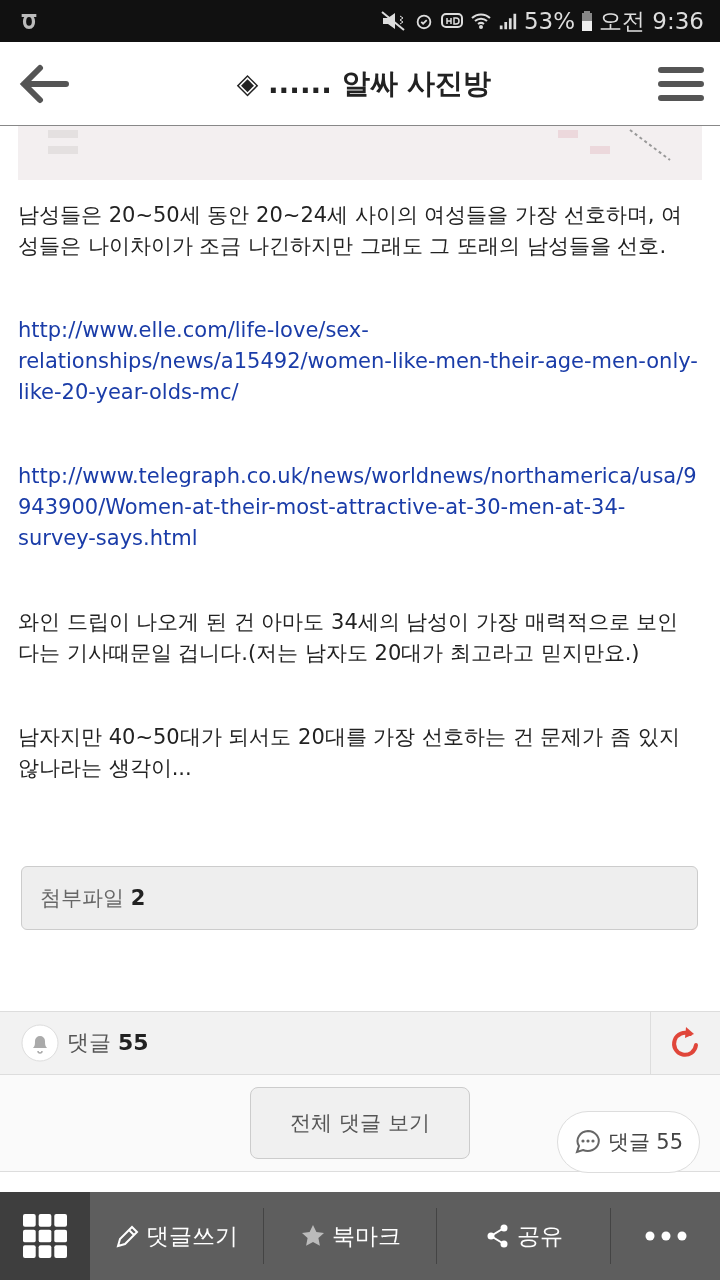 This screenshot has width=720, height=1280. I want to click on wifi-icon, so click(480, 21).